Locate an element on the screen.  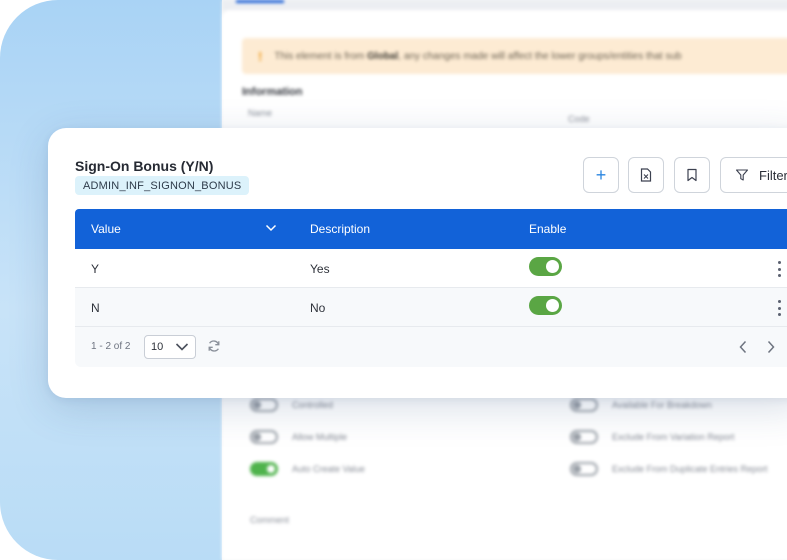
refresh-icon is located at coordinates (214, 346).